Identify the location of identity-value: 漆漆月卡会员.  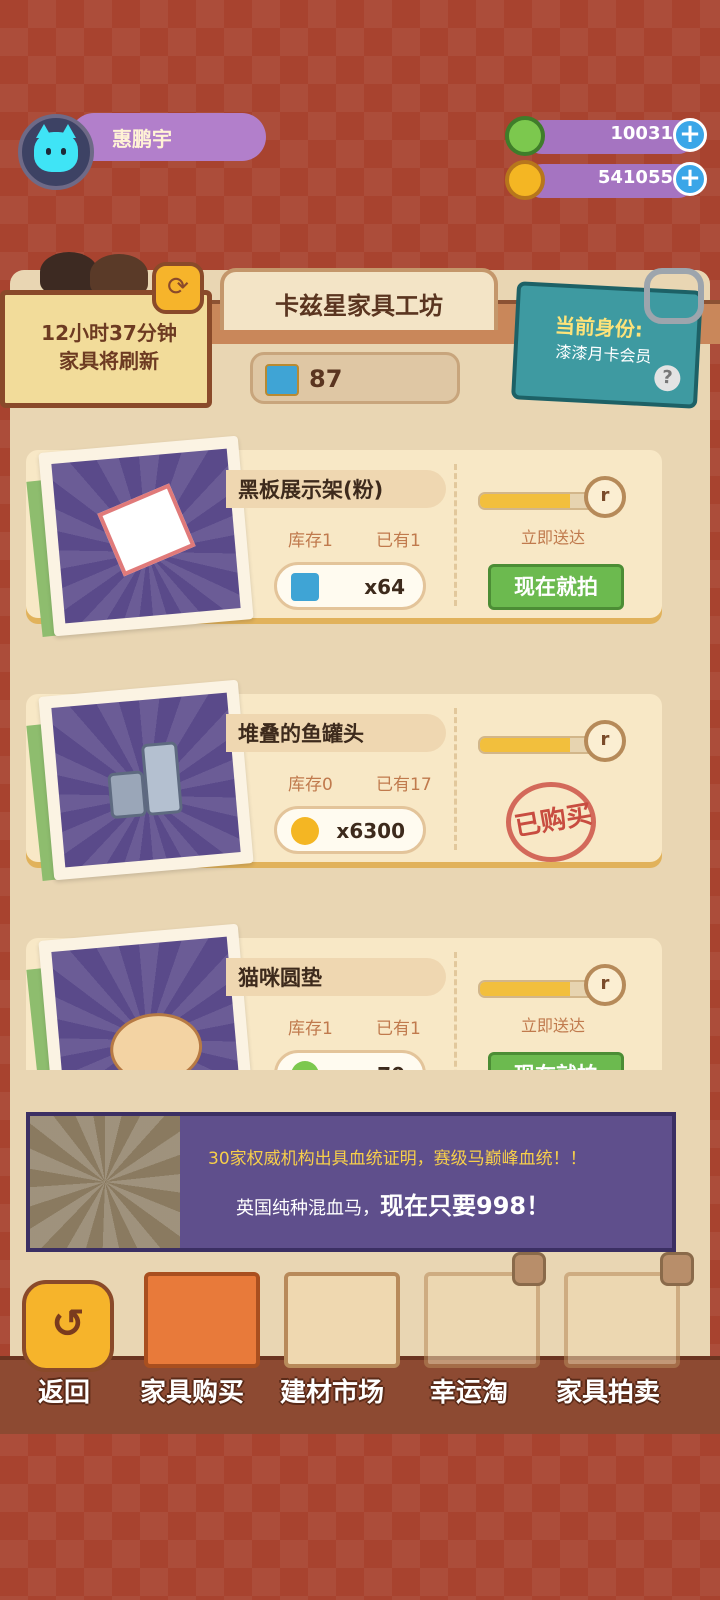
(603, 354).